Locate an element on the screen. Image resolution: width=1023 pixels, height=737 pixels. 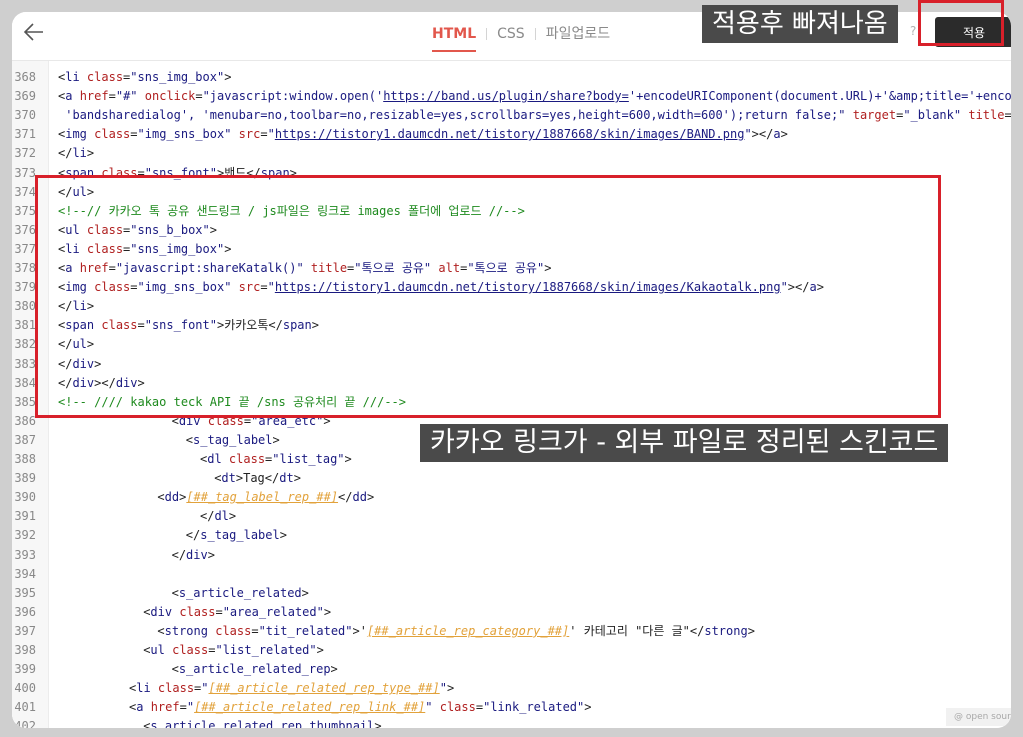
code-token: >' is located at coordinates (359, 630).